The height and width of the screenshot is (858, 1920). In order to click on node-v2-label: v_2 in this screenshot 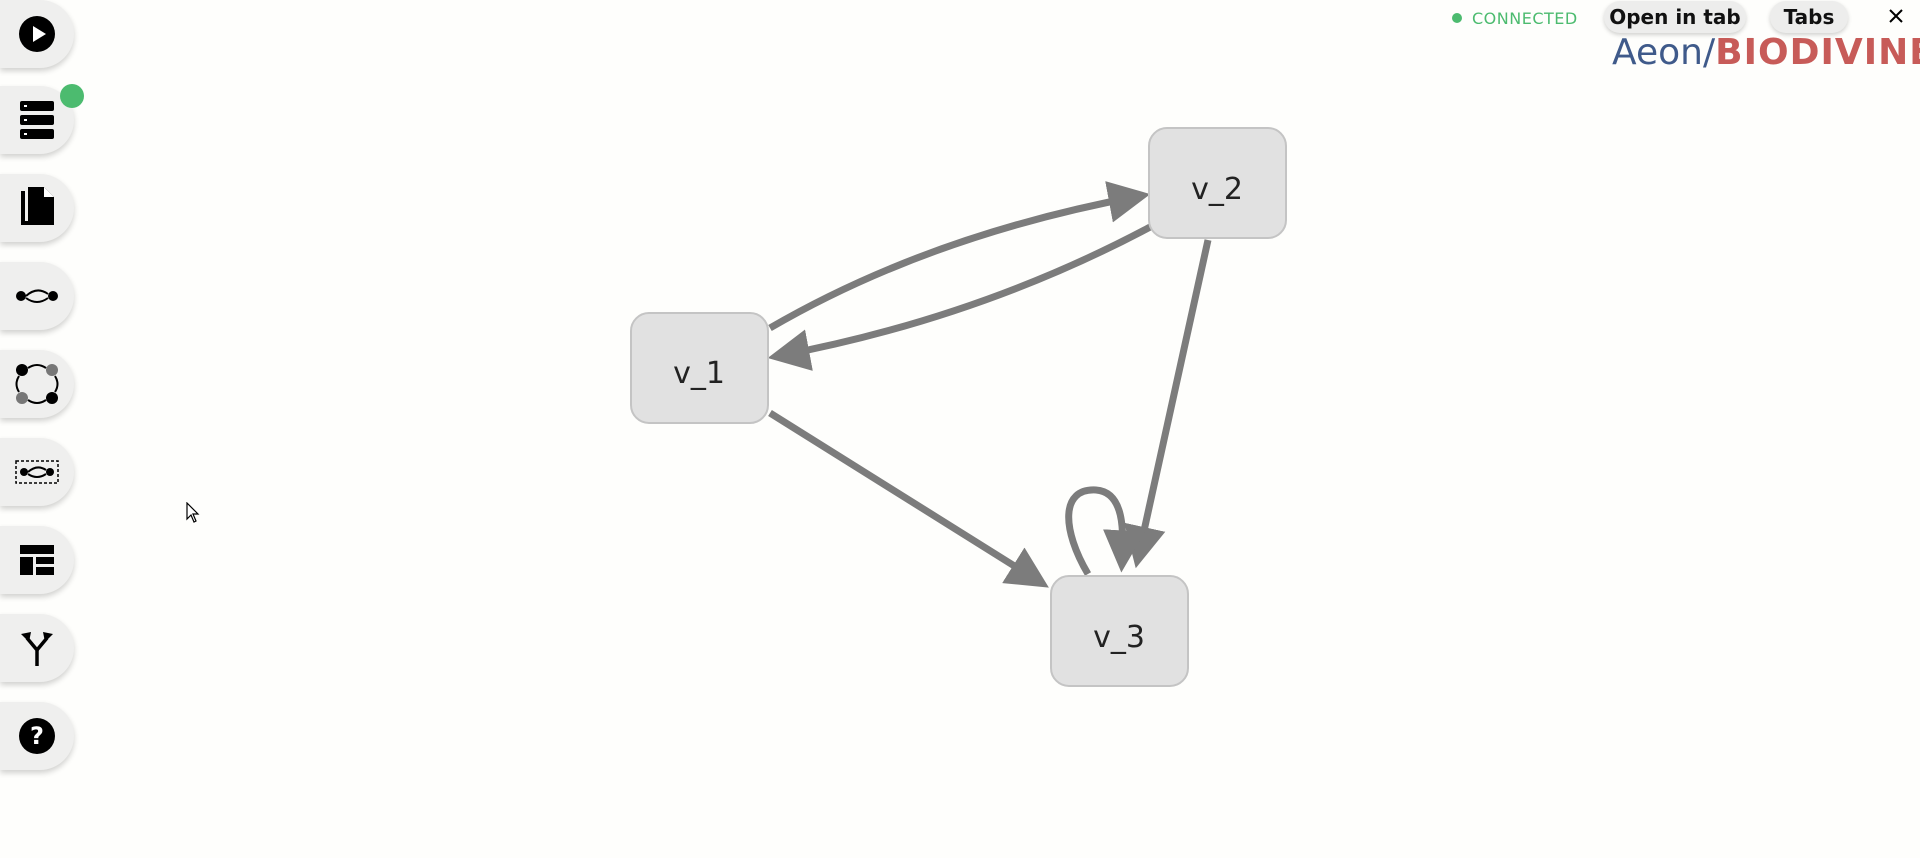, I will do `click(1217, 189)`.